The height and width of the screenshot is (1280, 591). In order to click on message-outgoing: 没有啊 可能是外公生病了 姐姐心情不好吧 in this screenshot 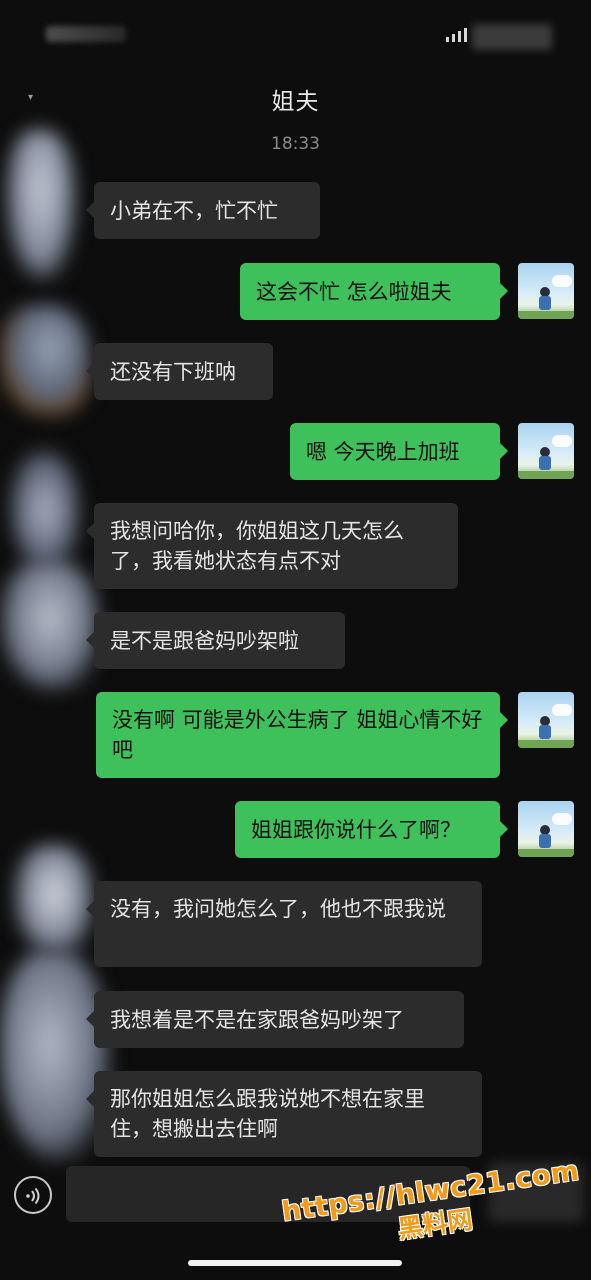, I will do `click(302, 735)`.